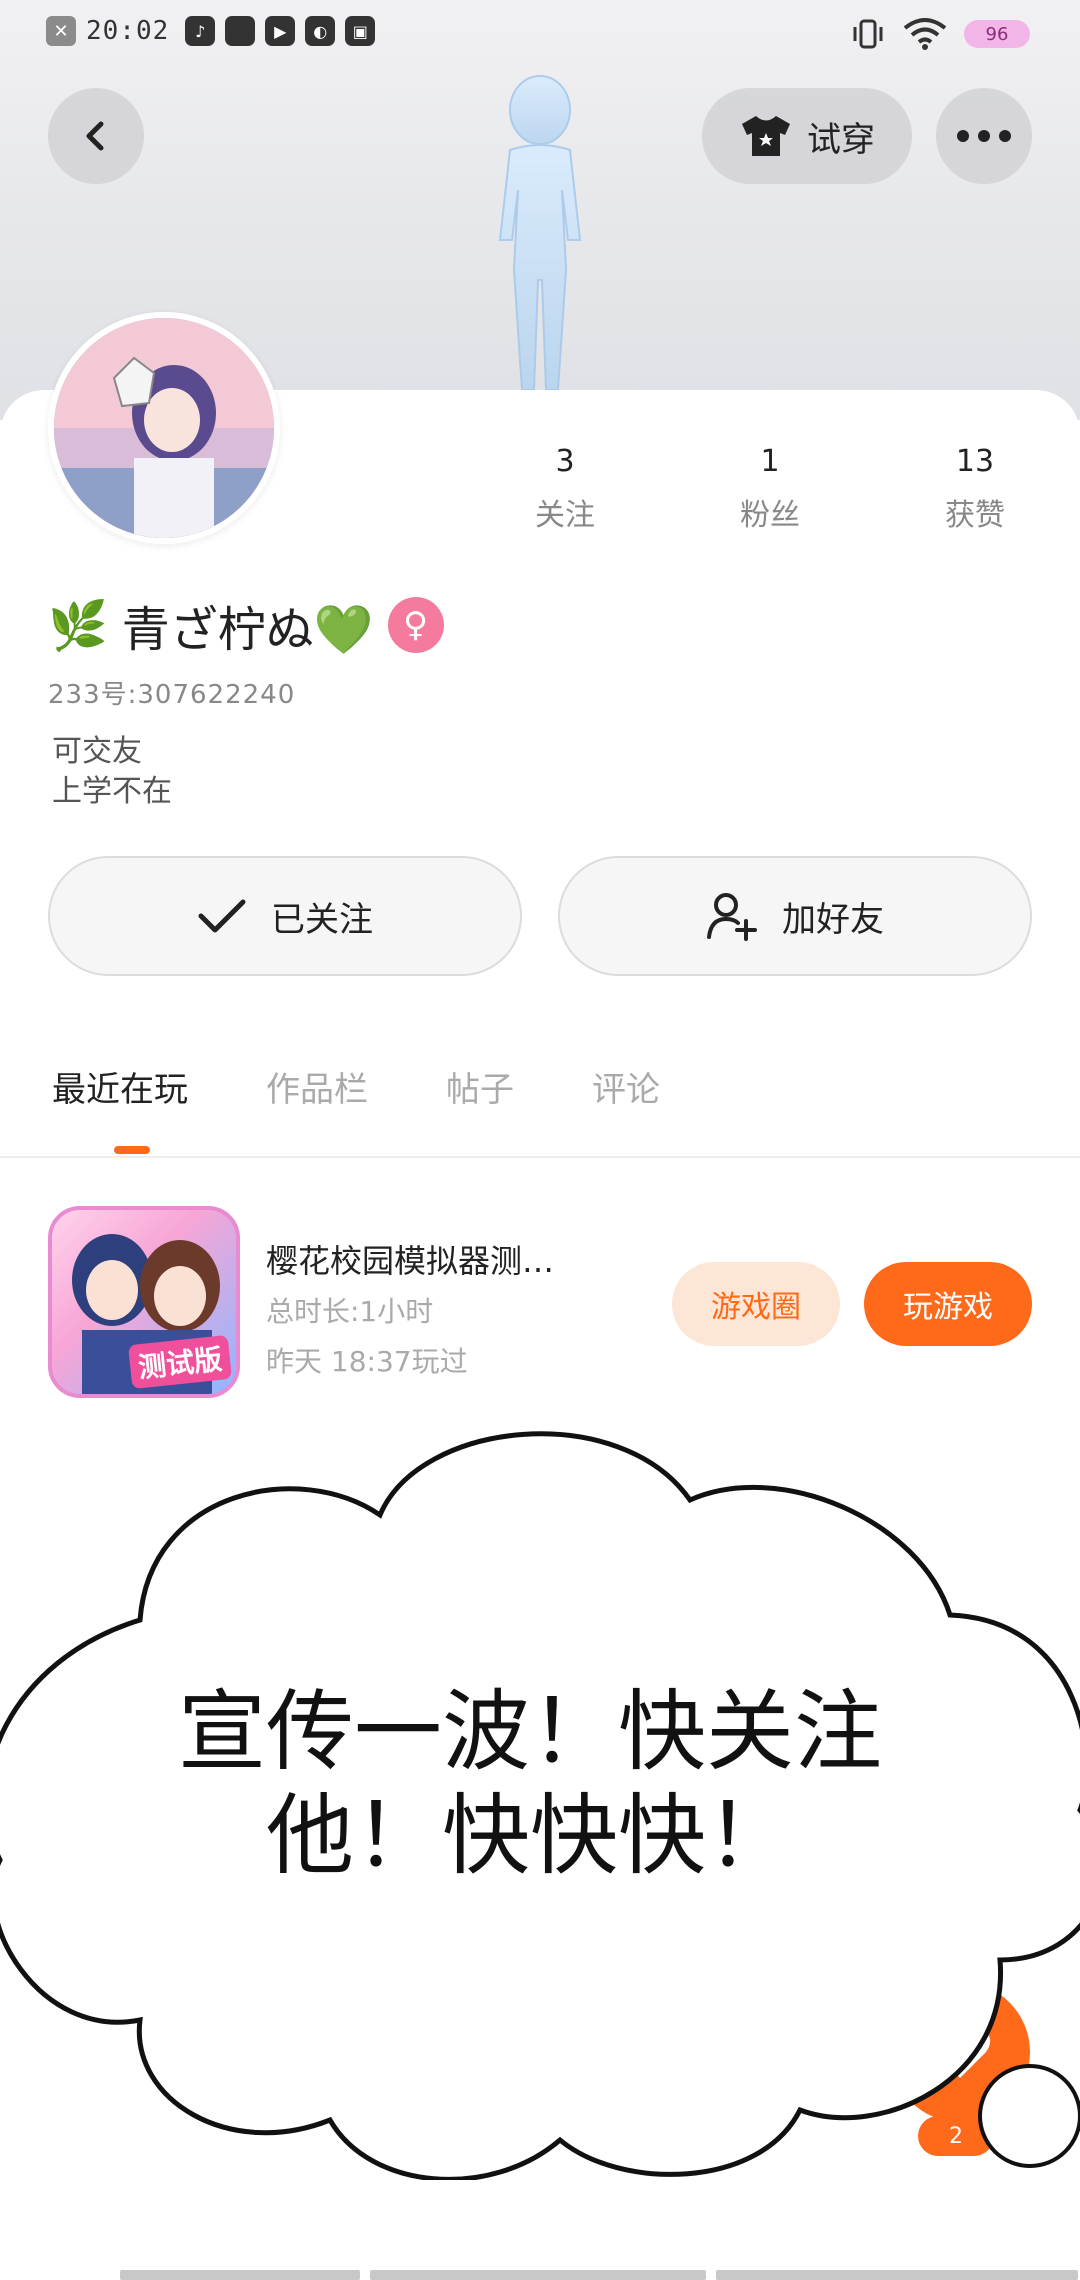 This screenshot has height=2280, width=1080. I want to click on chevron-left-icon, so click(95, 136).